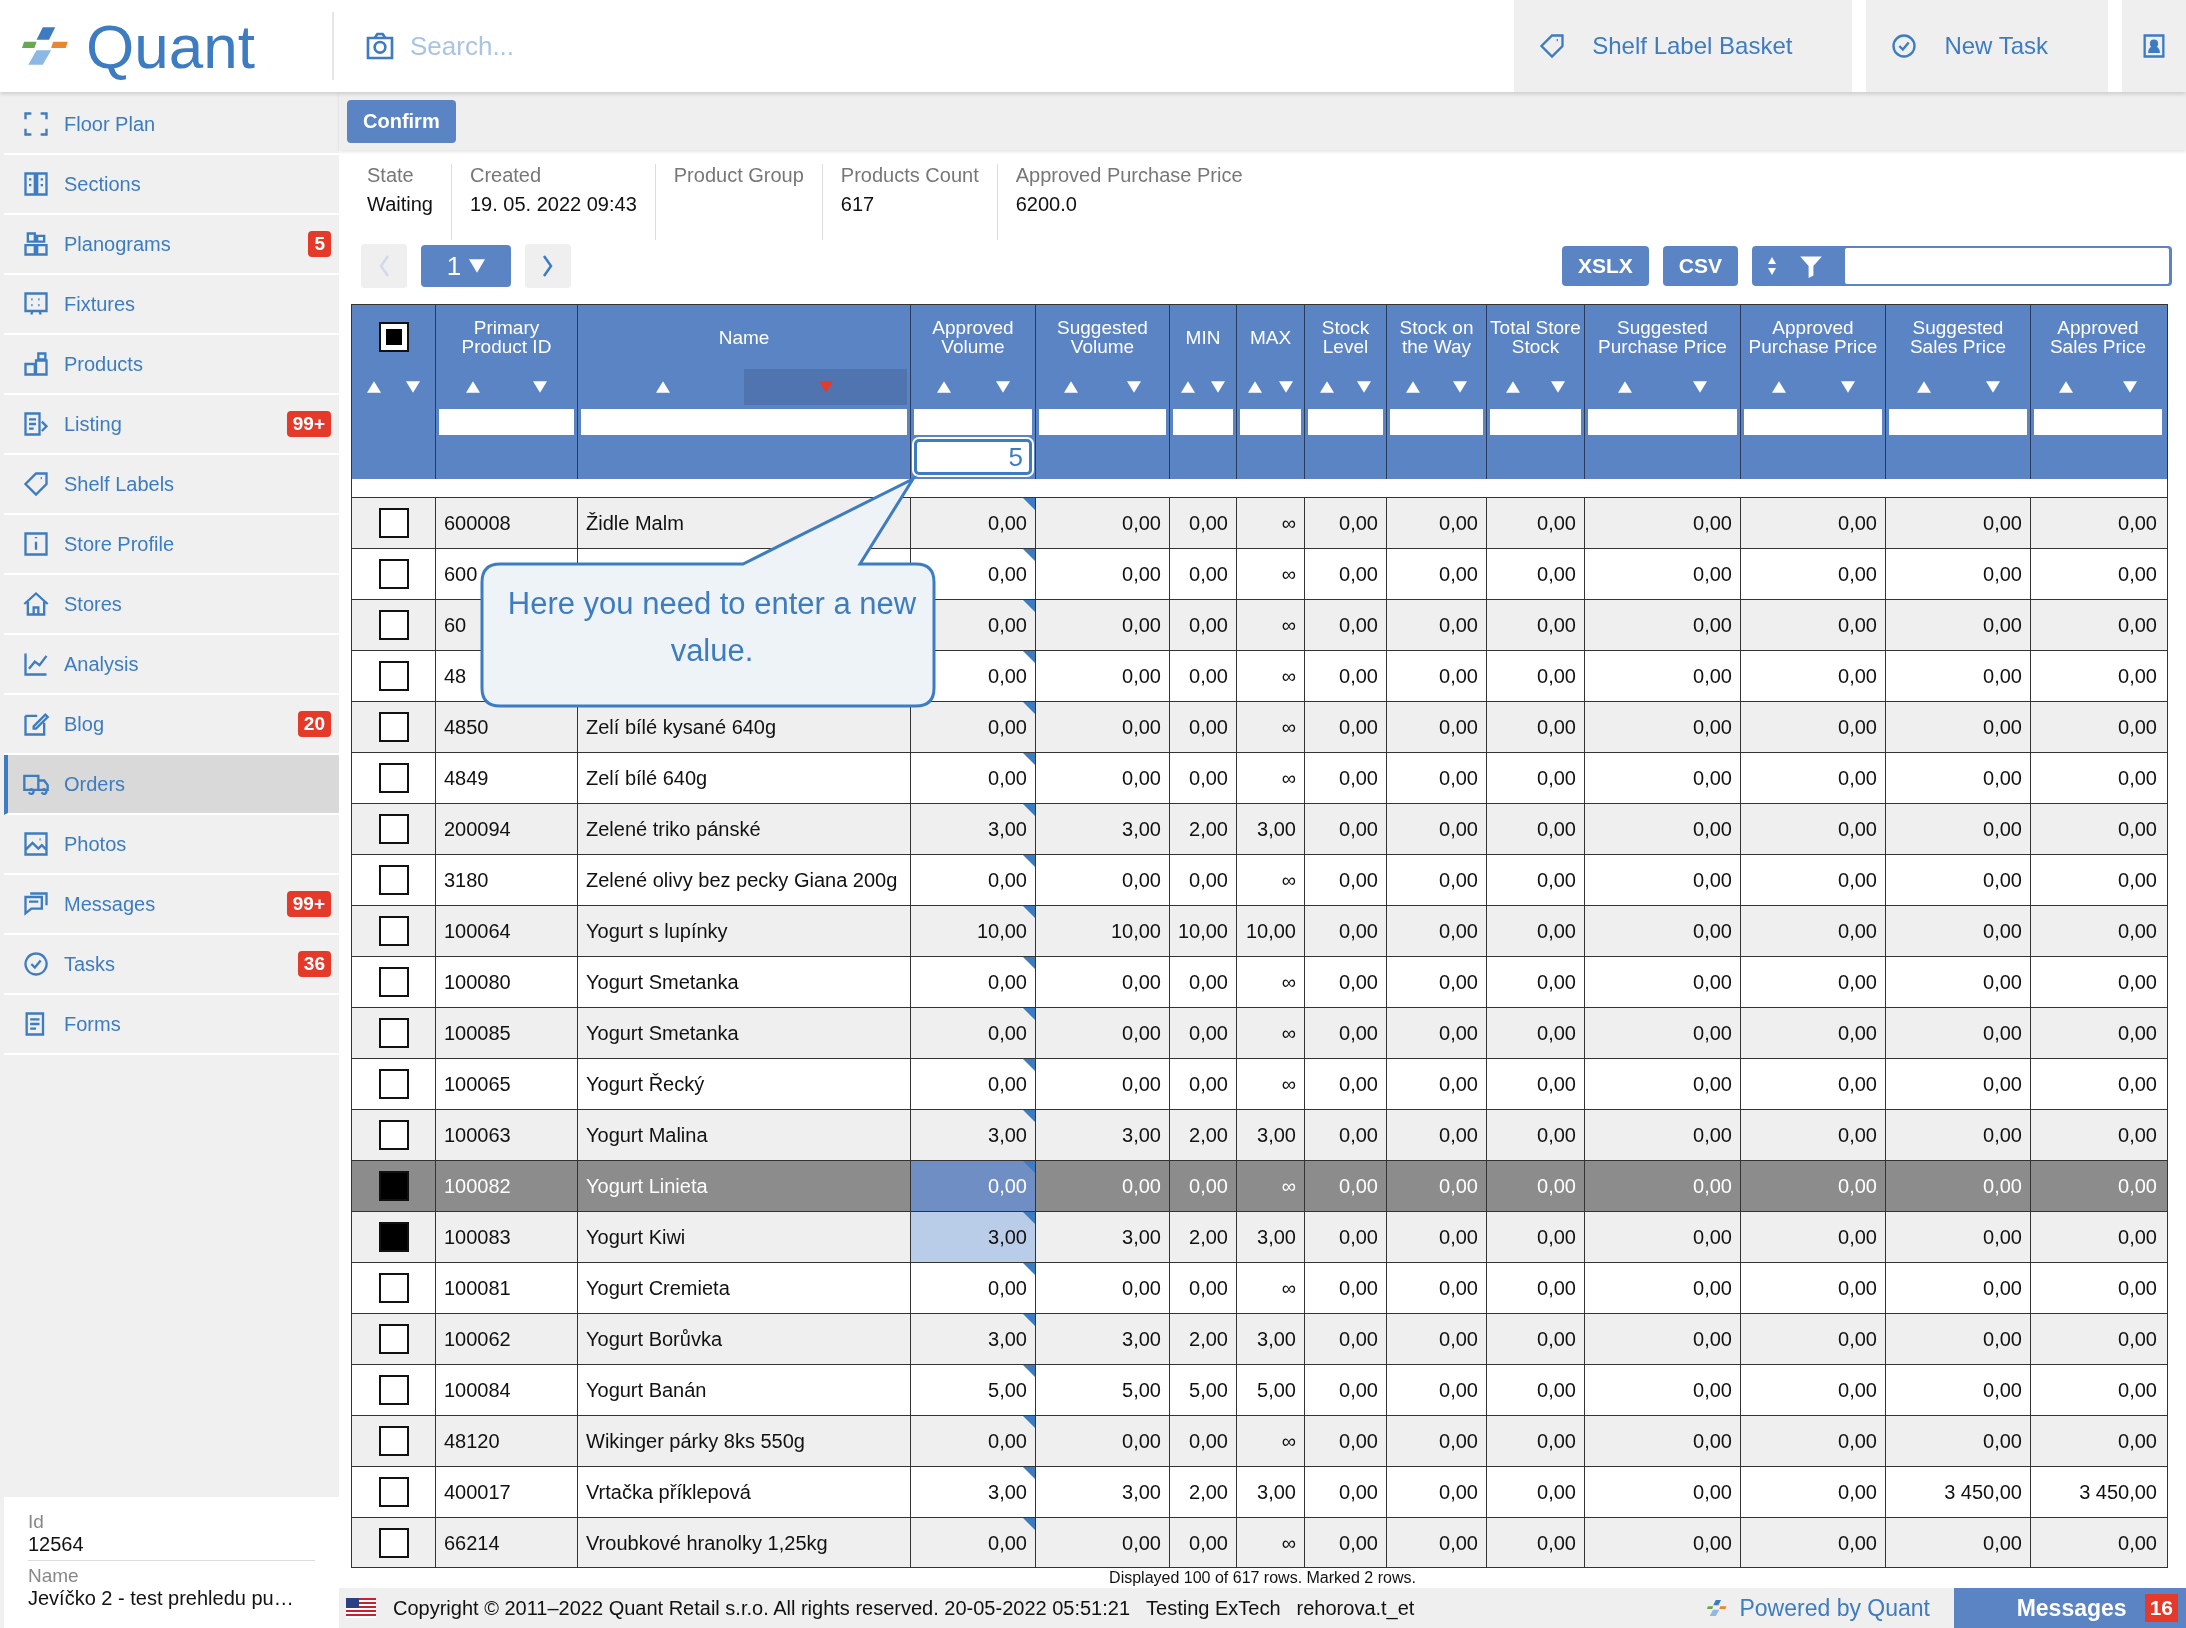  I want to click on column-header: Approved Volume, so click(973, 337).